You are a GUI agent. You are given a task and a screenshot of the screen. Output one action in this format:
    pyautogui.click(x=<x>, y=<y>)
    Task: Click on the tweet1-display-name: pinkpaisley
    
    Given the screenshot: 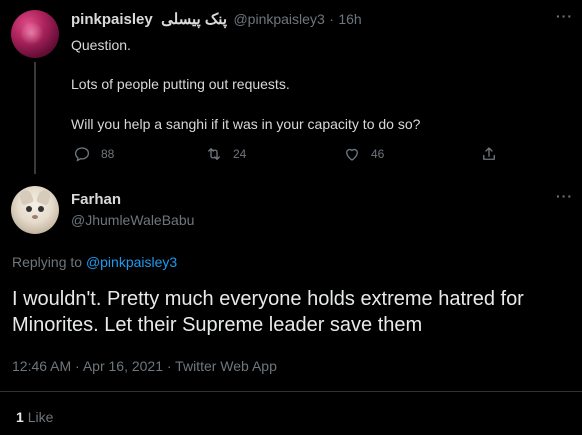 What is the action you would take?
    pyautogui.click(x=112, y=19)
    